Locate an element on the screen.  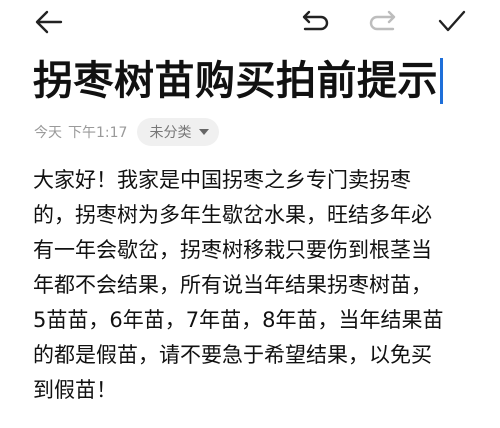
text-cursor is located at coordinates (441, 81).